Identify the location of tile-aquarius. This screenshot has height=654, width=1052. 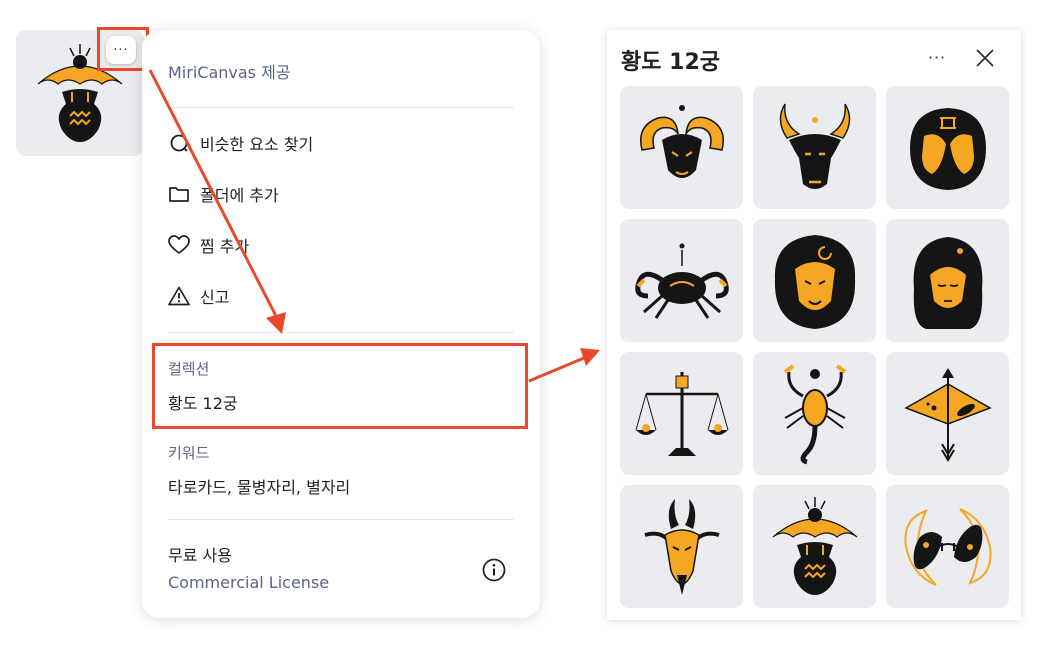
(814, 546).